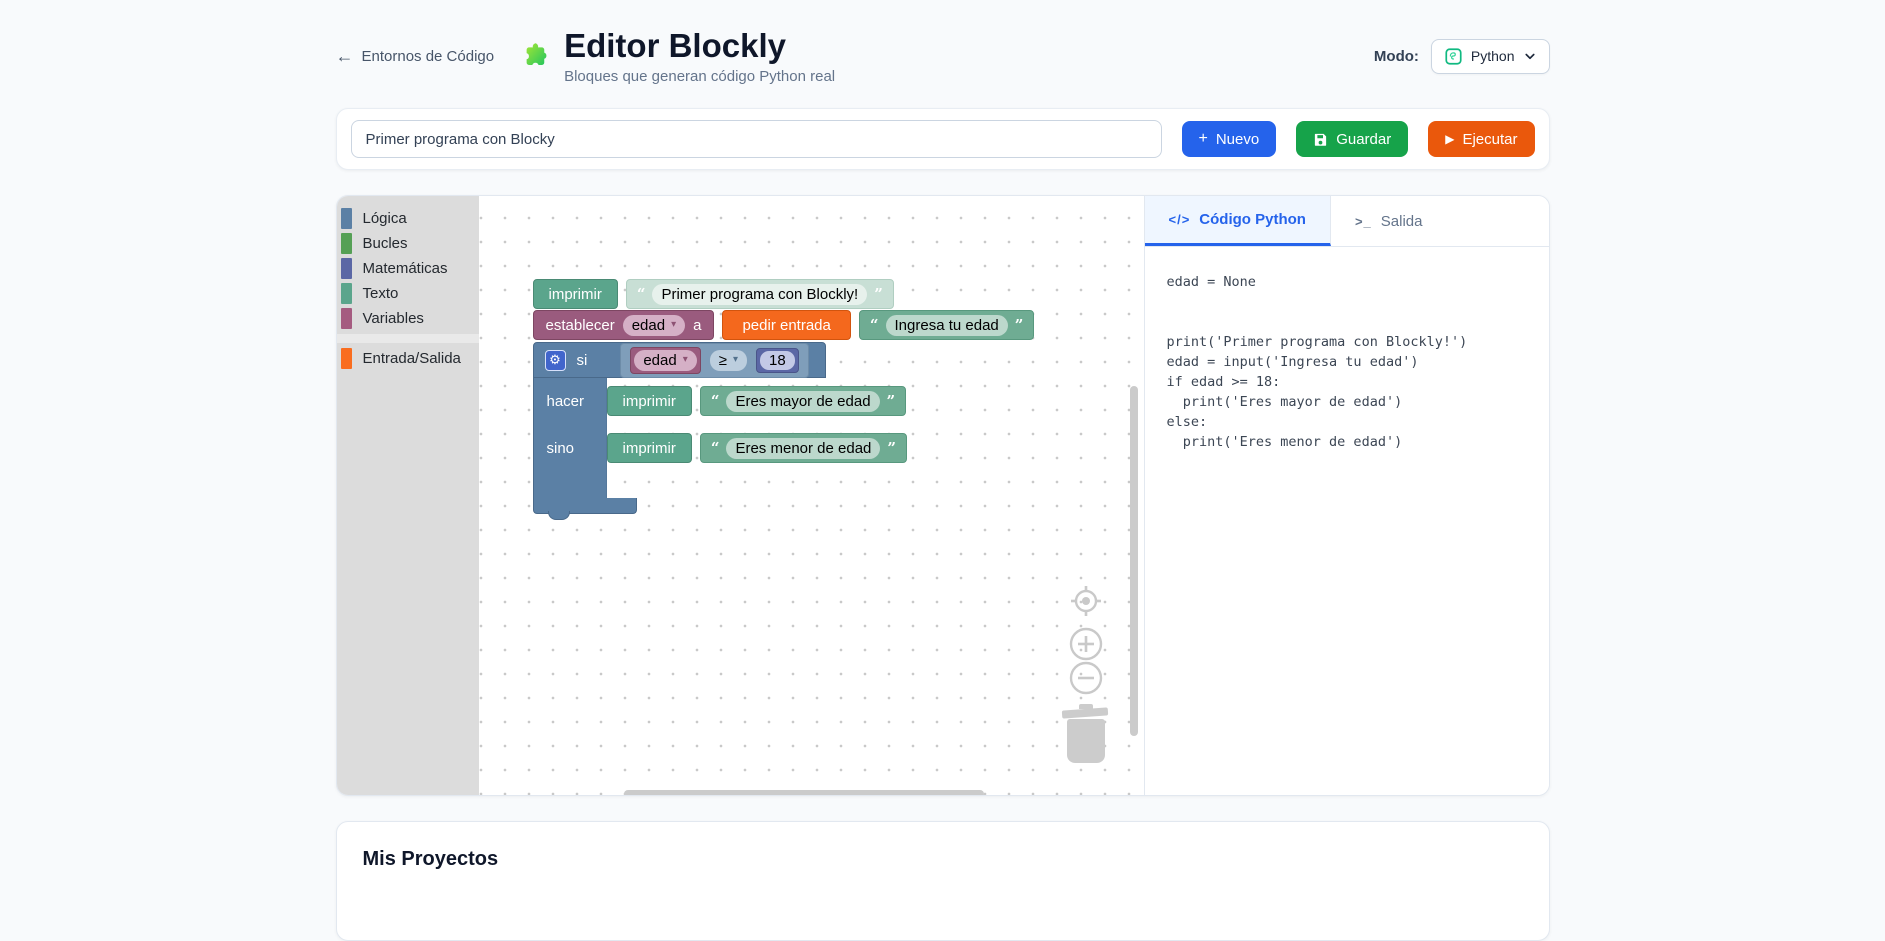 The image size is (1885, 941). What do you see at coordinates (700, 76) in the screenshot?
I see `page-subtitle: Bloques que generan código Python real` at bounding box center [700, 76].